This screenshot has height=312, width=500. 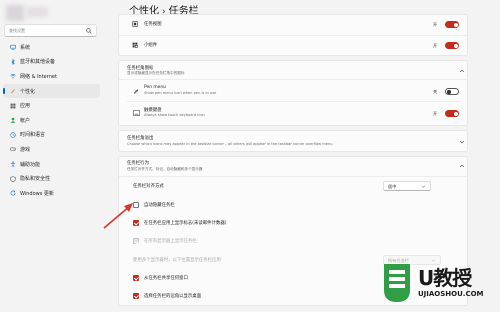 What do you see at coordinates (15, 13) in the screenshot?
I see `avatar` at bounding box center [15, 13].